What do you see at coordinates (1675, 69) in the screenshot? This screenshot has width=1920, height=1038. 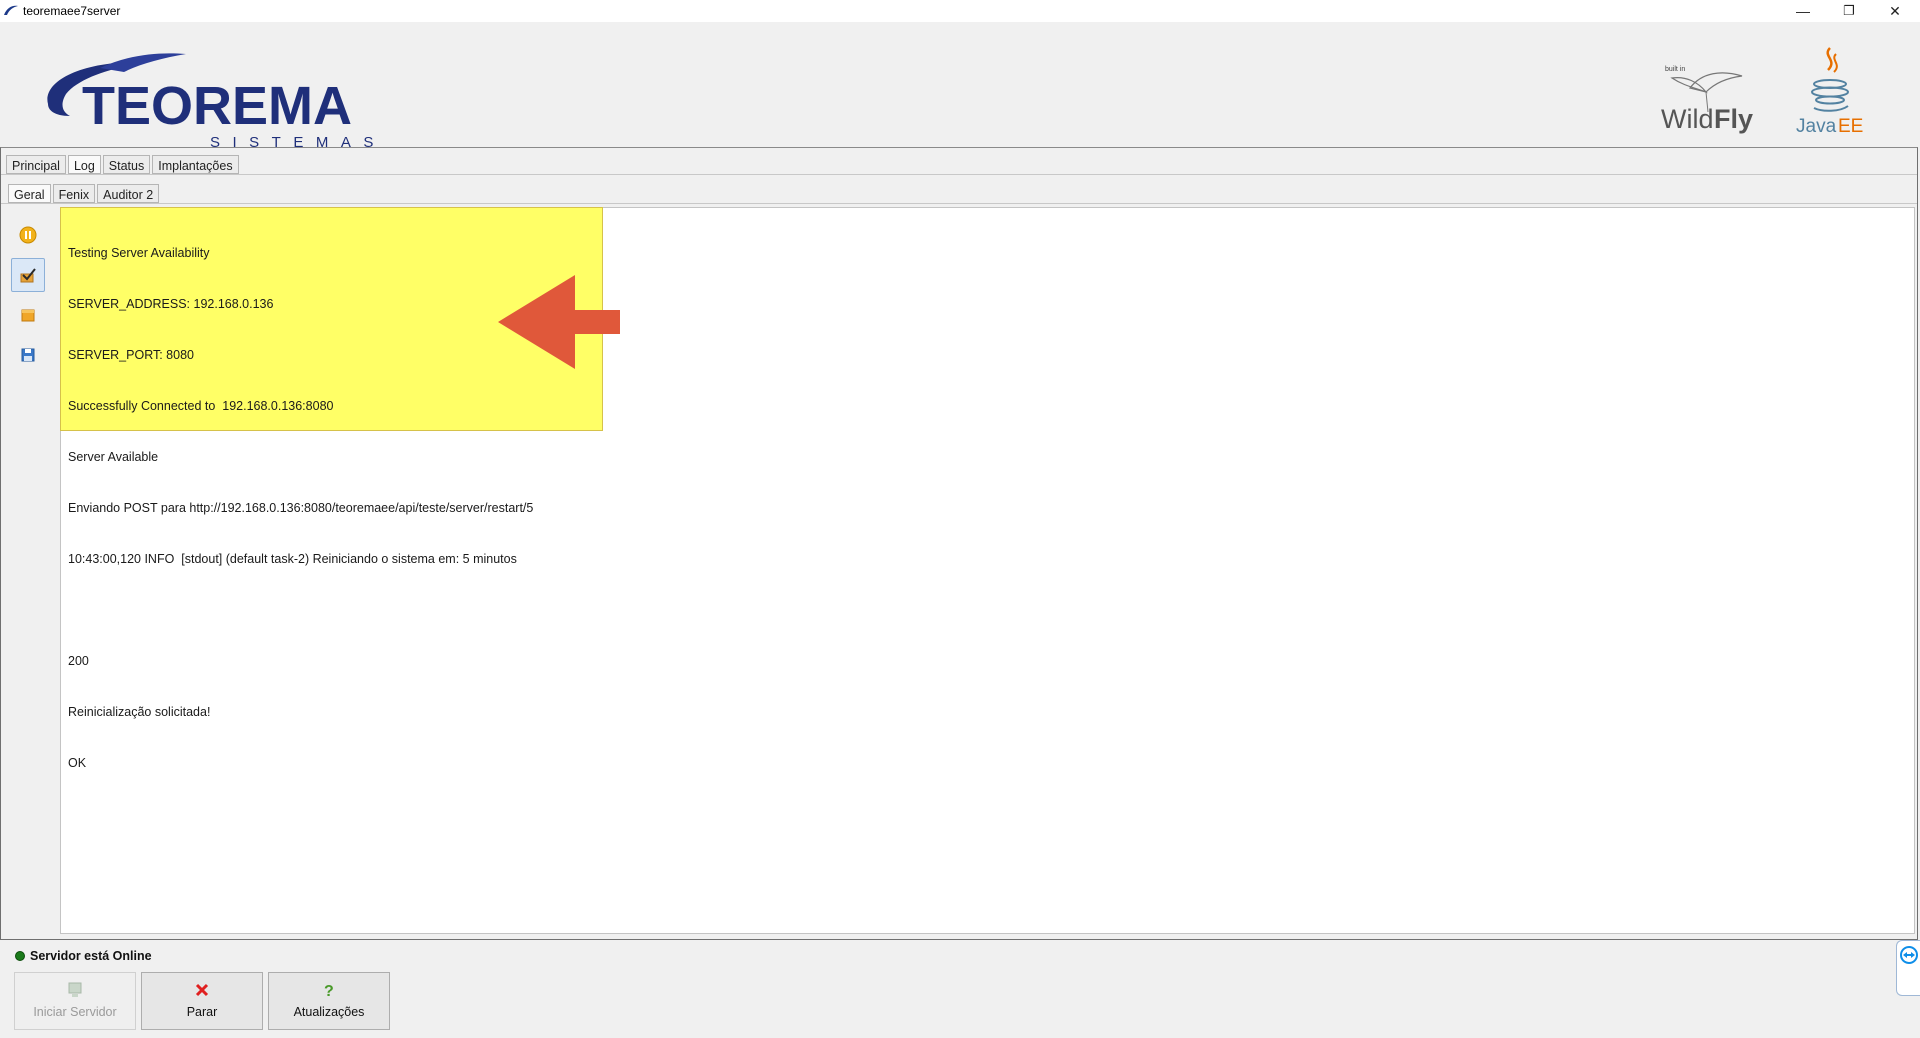 I see `wildfly-built-in: built in` at bounding box center [1675, 69].